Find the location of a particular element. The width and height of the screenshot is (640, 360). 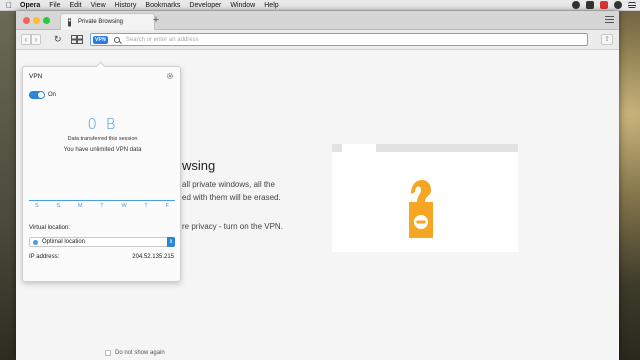

menu-bookmarks: Bookmarks is located at coordinates (162, 5).